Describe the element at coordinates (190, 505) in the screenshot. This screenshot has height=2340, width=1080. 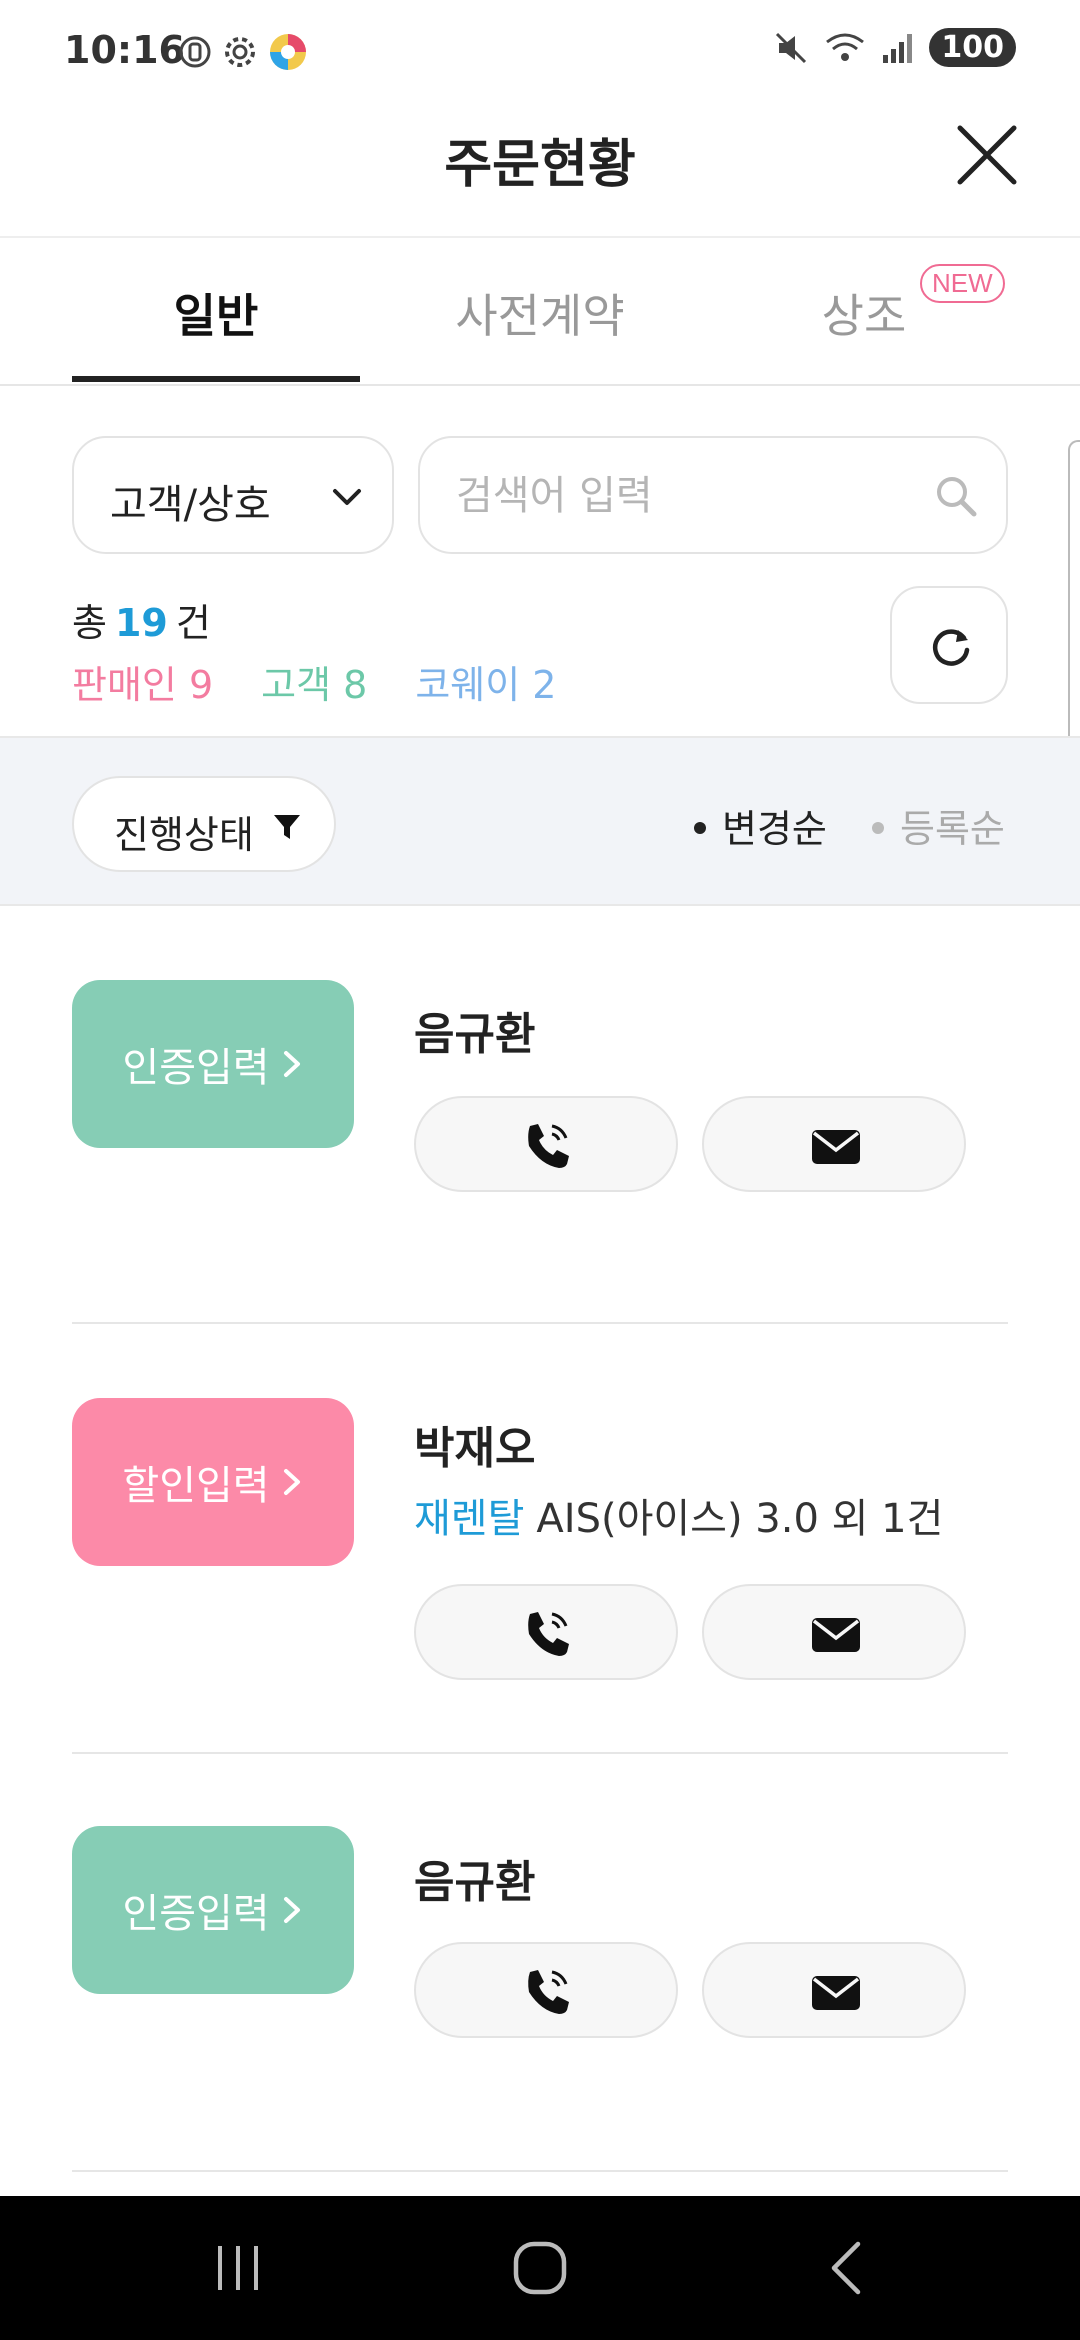
I see `search-type-value: 고객/상호` at that location.